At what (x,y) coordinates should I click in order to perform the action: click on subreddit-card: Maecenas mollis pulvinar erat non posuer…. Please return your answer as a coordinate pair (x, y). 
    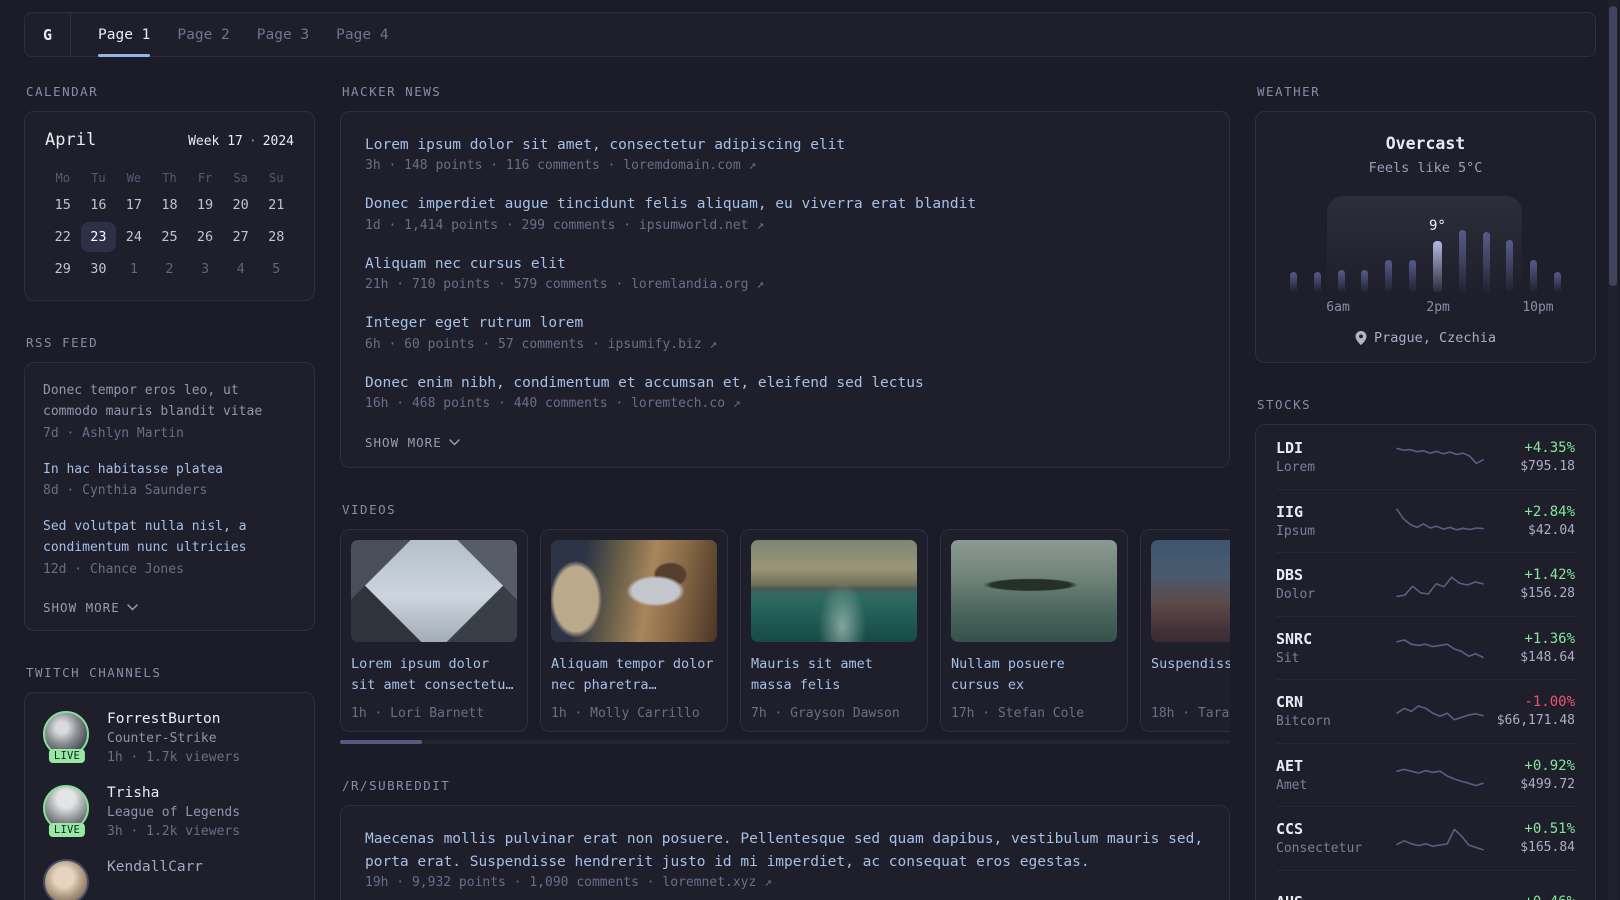
    Looking at the image, I should click on (785, 852).